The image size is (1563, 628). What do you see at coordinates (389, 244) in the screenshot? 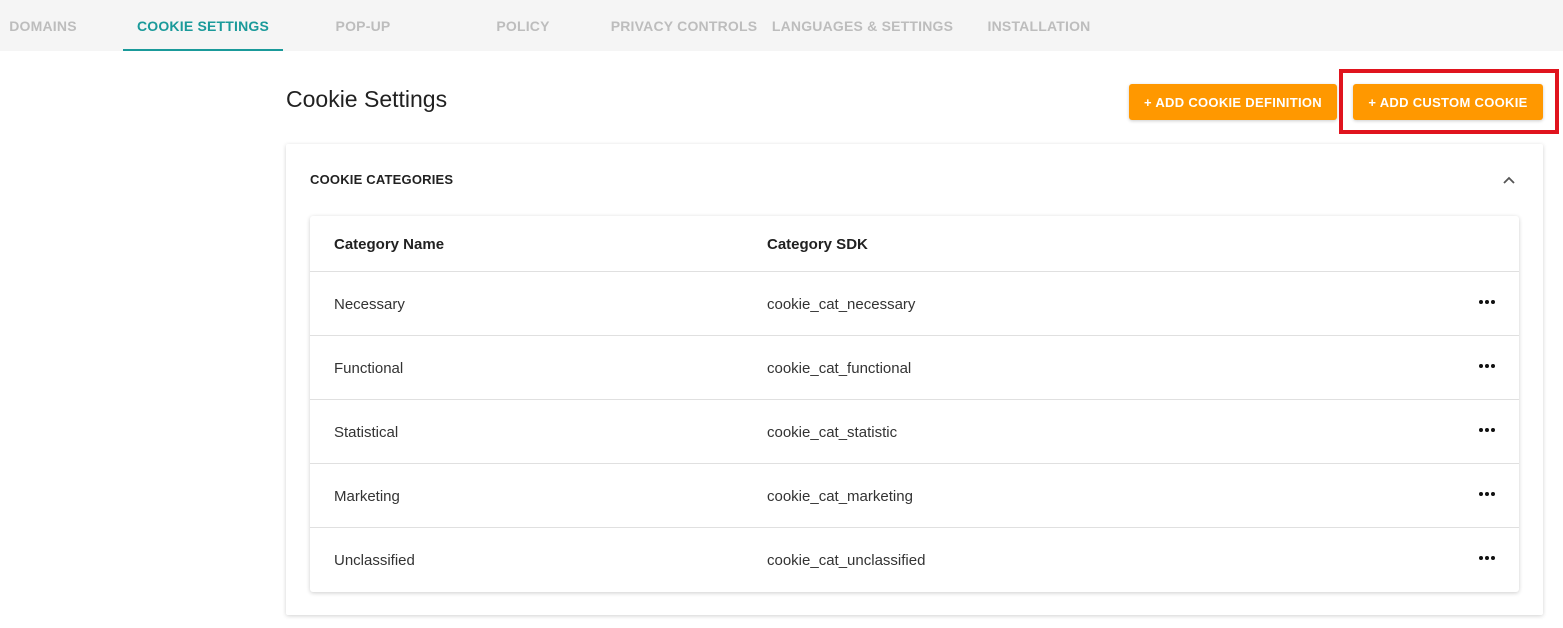
I see `column-header-category-name: Category Name` at bounding box center [389, 244].